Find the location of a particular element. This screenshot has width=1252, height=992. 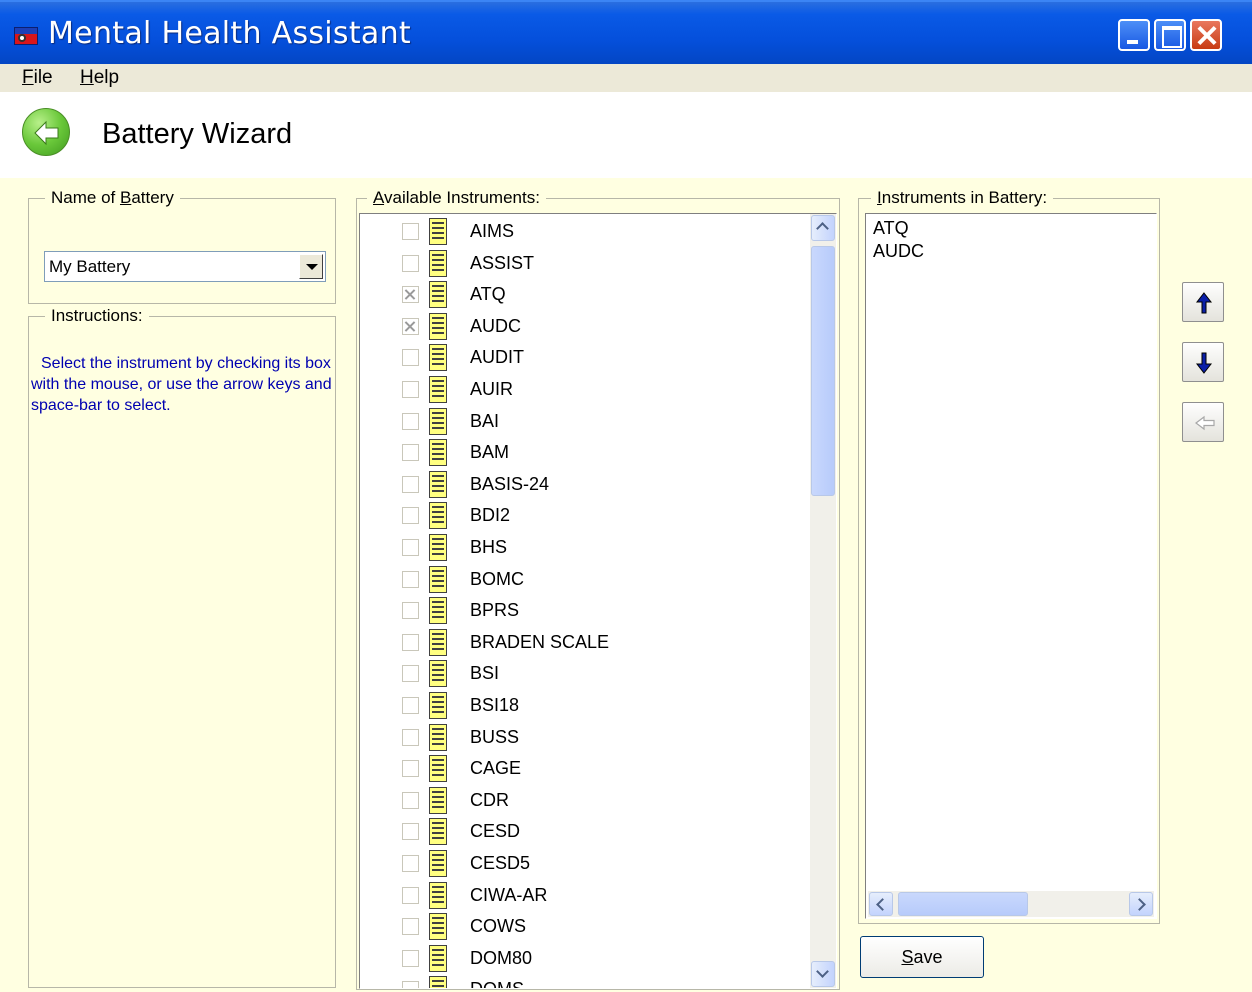

list-item: DOMS is located at coordinates (580, 981).